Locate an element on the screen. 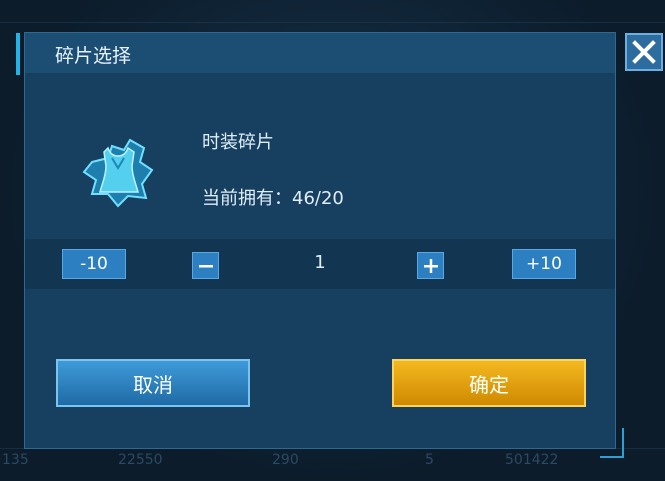 Image resolution: width=665 pixels, height=481 pixels. cancel-button: 取消 is located at coordinates (153, 383).